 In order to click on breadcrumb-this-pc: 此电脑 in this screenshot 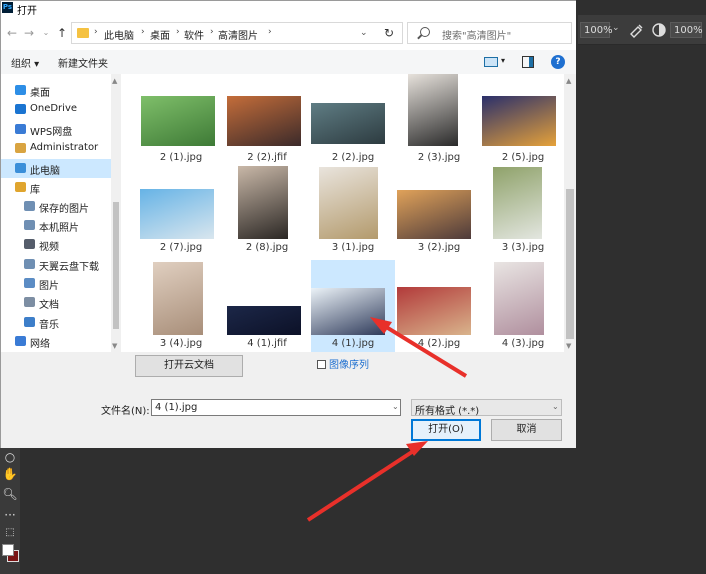, I will do `click(119, 34)`.